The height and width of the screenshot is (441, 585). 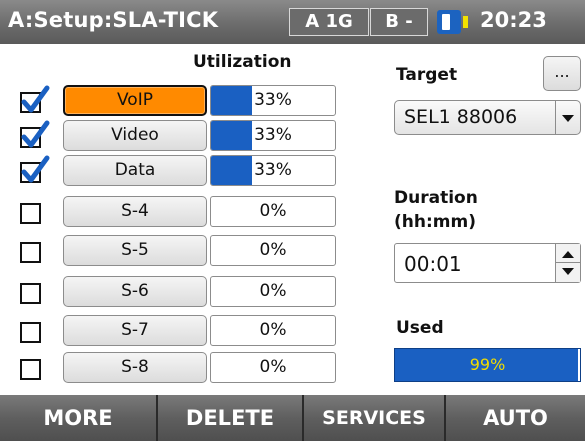 I want to click on clock: 20:23, so click(x=513, y=20).